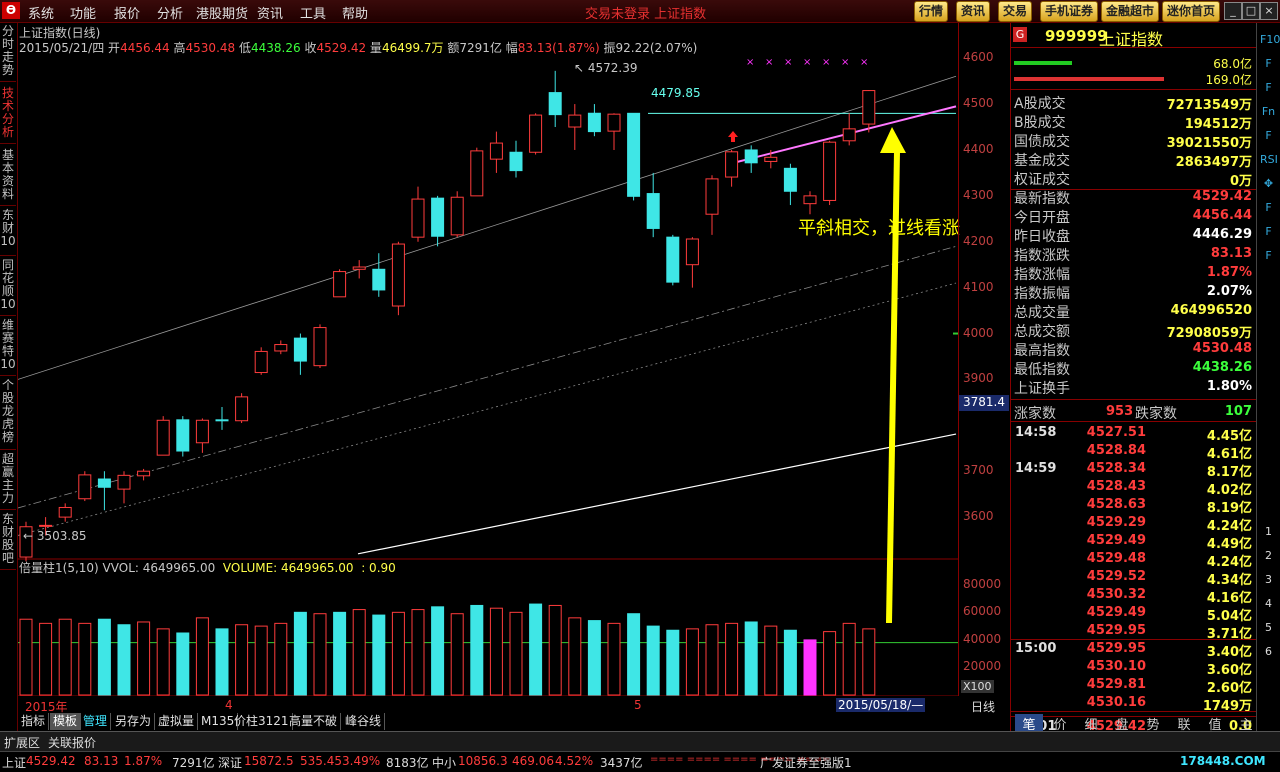 This screenshot has width=1280, height=772. What do you see at coordinates (1233, 11) in the screenshot?
I see `minimize-icon: _` at bounding box center [1233, 11].